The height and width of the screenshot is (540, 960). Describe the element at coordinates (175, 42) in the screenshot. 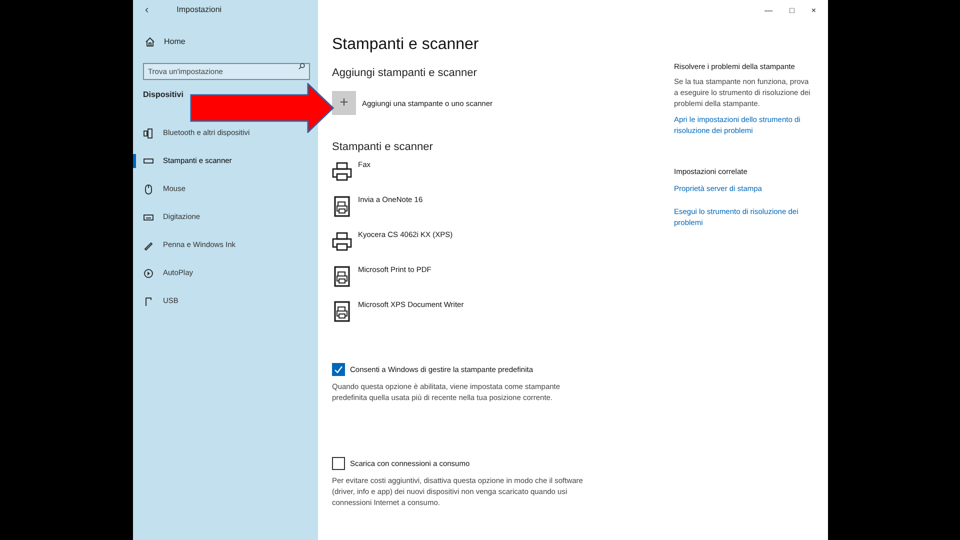

I see `home-link: Home` at that location.